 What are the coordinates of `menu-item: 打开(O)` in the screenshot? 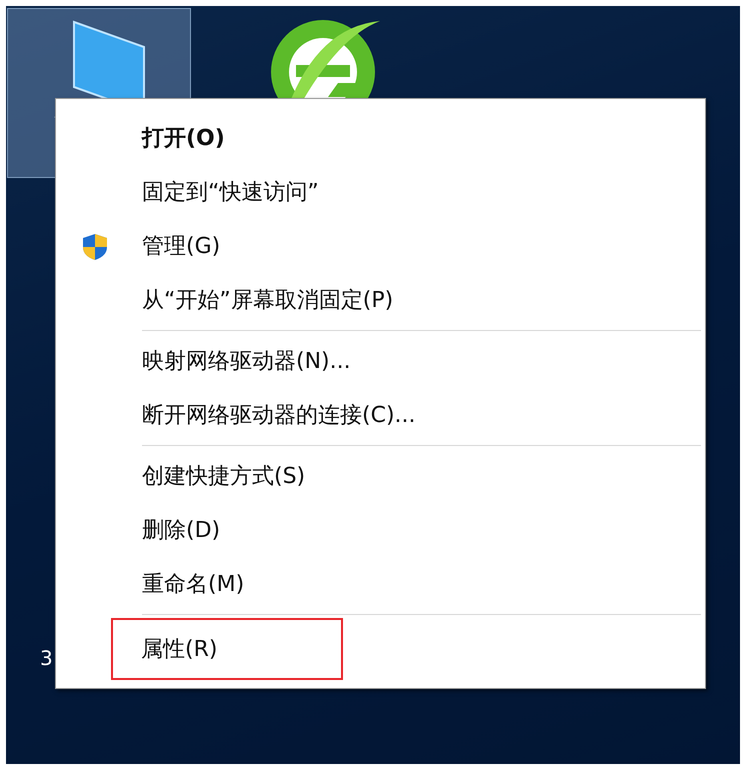 It's located at (380, 138).